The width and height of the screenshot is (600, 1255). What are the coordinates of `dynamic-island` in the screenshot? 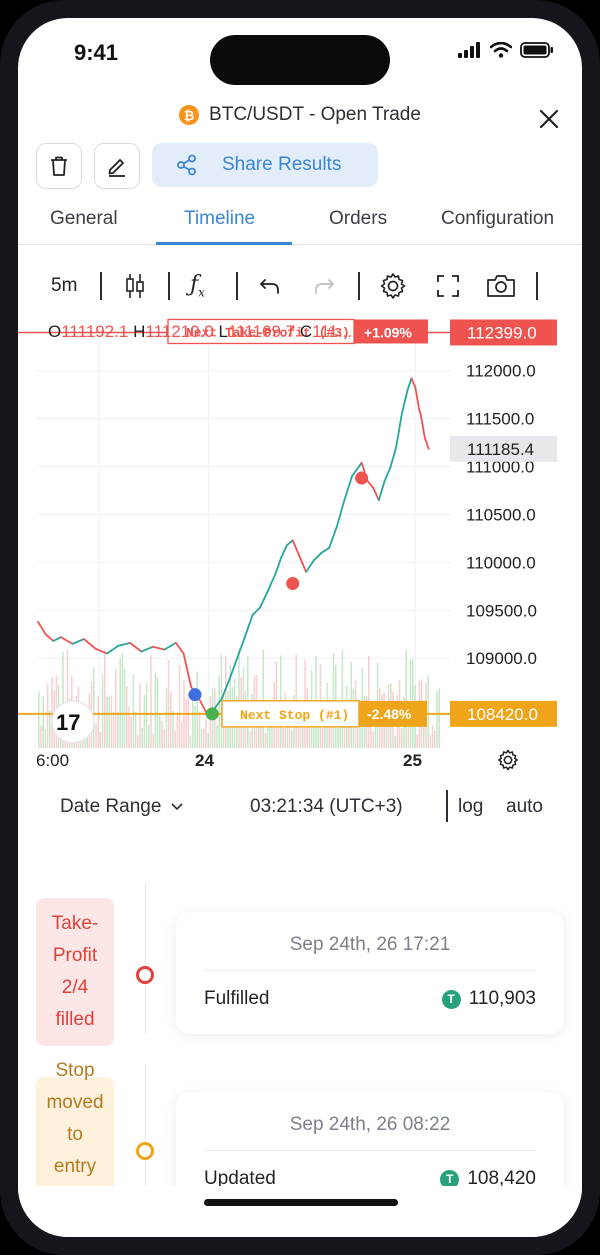 It's located at (300, 60).